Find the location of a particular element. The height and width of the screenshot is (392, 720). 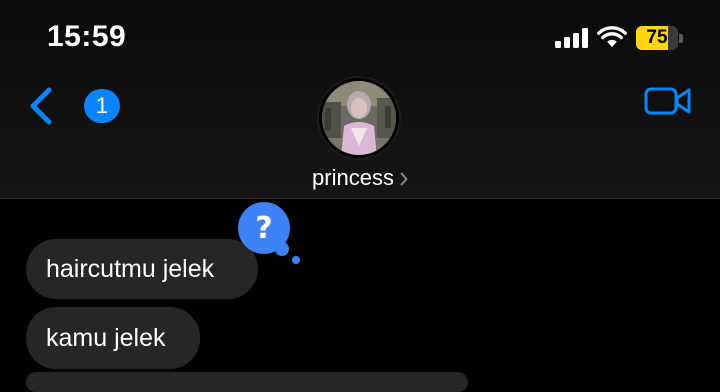

battery-body: 75 is located at coordinates (657, 38).